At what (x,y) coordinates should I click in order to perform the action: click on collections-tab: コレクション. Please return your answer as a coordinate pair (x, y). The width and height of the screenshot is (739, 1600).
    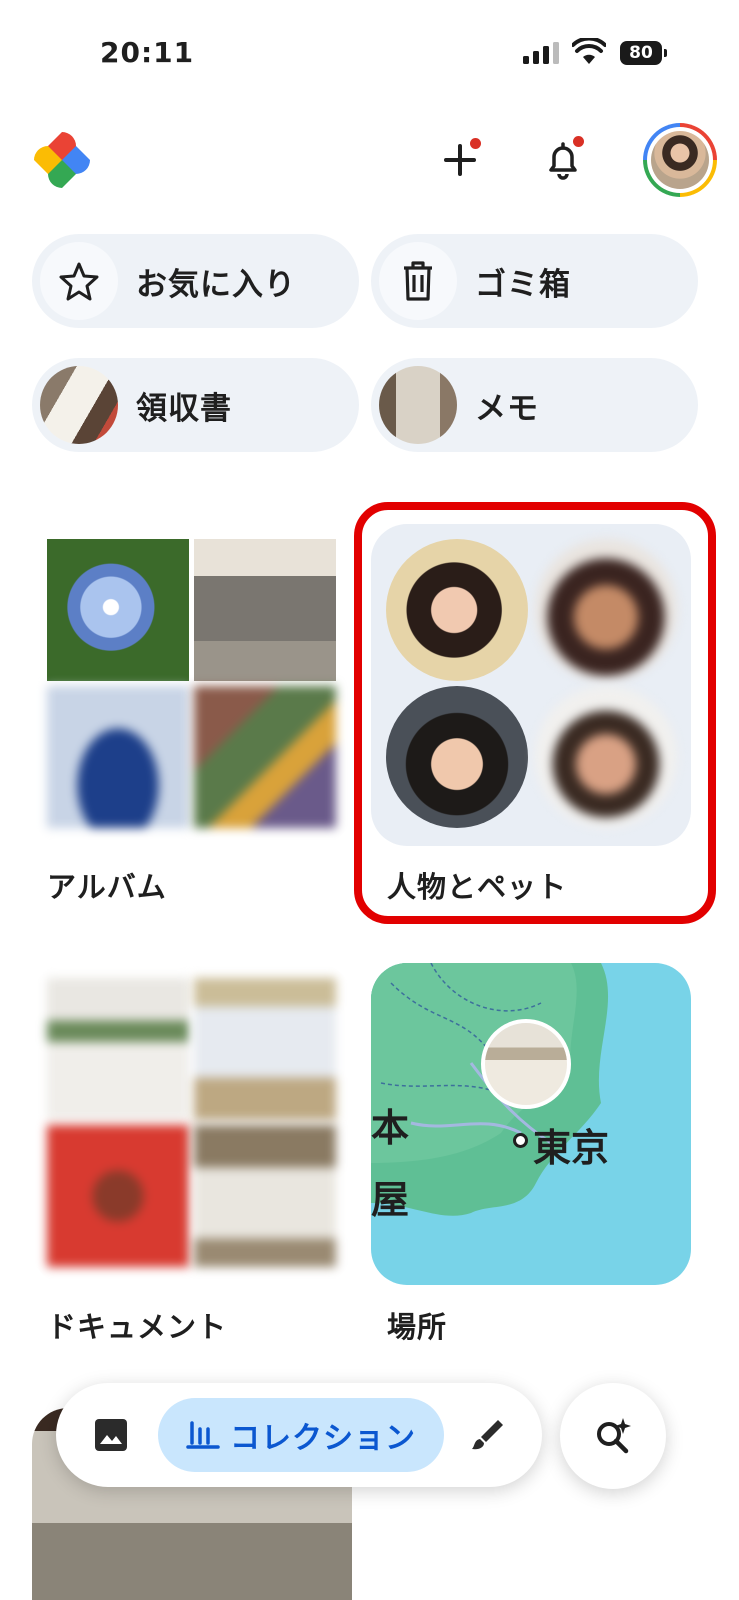
    Looking at the image, I should click on (301, 1435).